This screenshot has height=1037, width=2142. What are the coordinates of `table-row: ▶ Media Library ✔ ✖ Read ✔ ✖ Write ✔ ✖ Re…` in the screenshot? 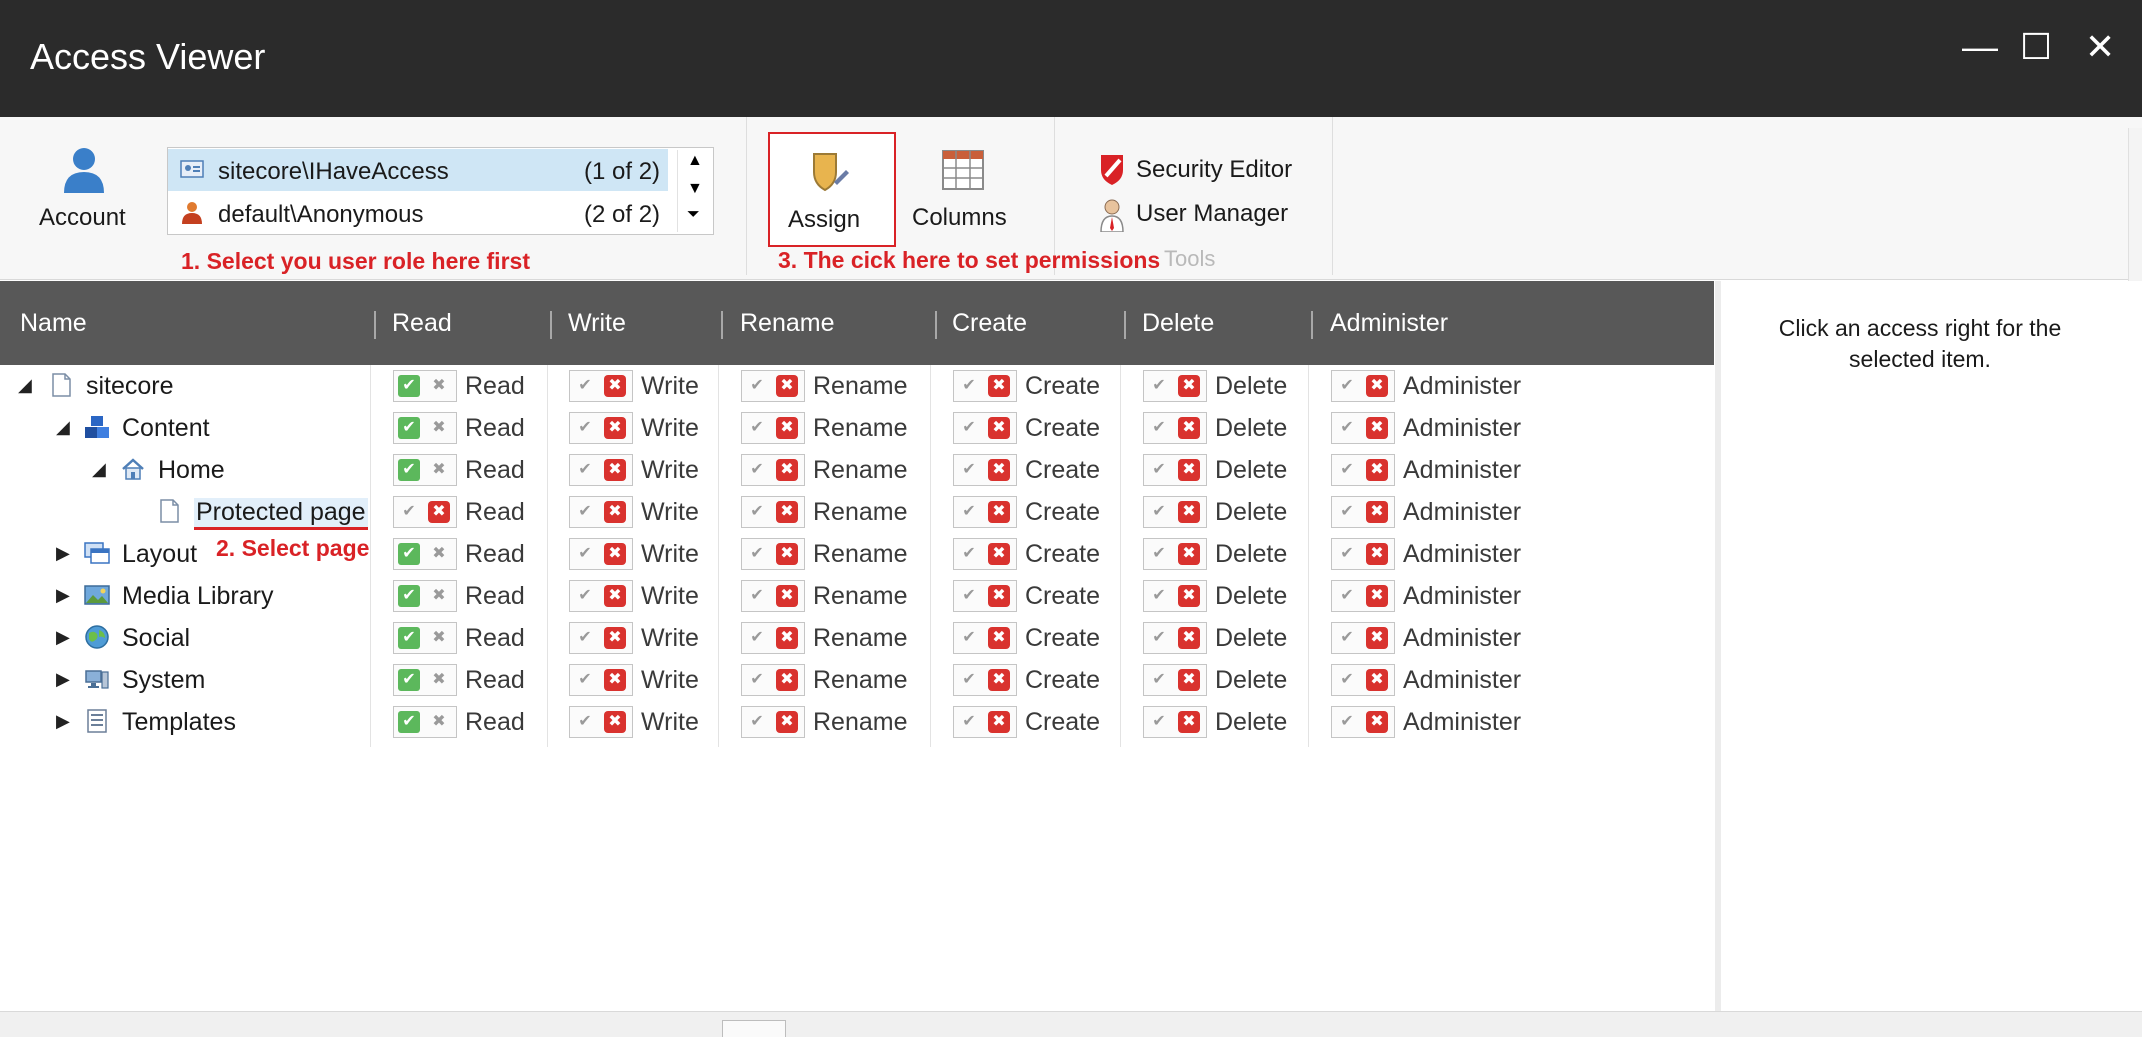 It's located at (857, 596).